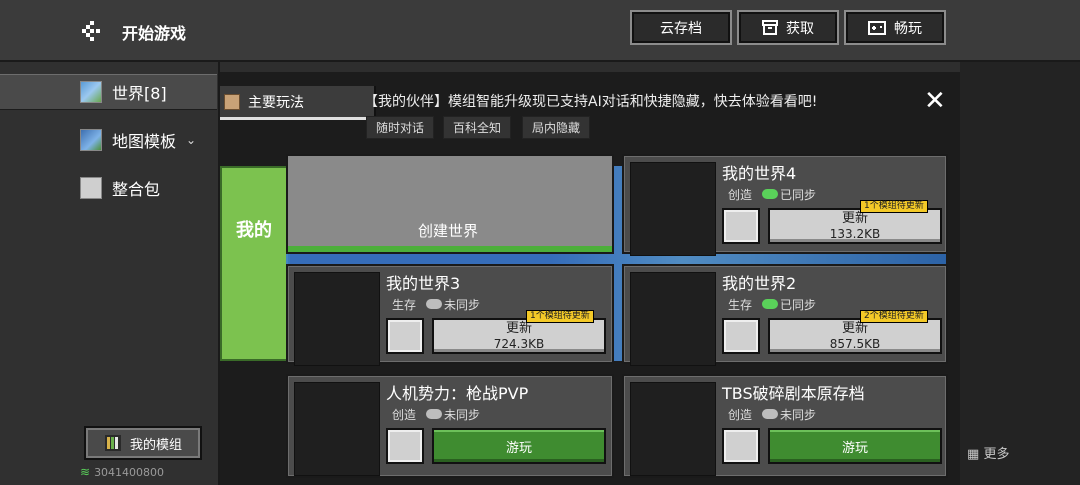 This screenshot has height=485, width=1080. What do you see at coordinates (112, 443) in the screenshot?
I see `bookshelf-icon` at bounding box center [112, 443].